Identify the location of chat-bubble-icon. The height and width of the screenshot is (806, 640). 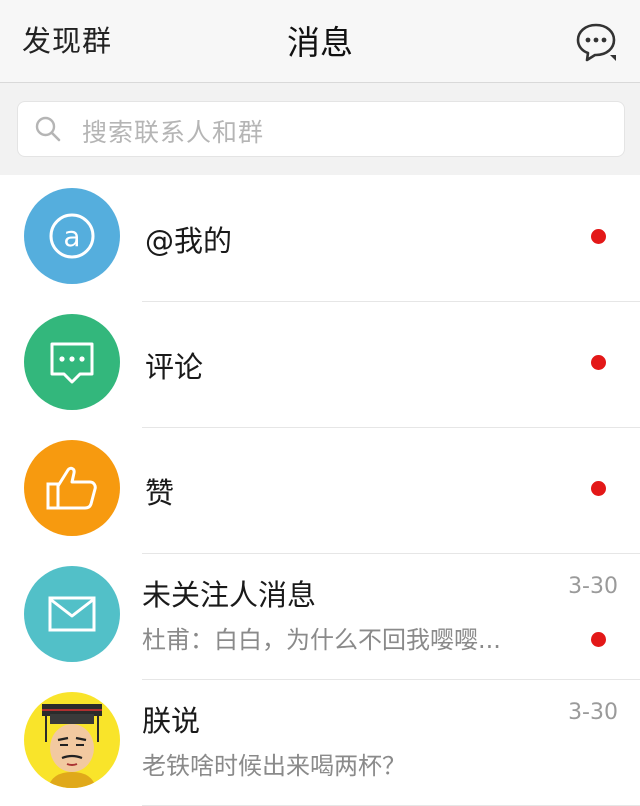
(596, 42).